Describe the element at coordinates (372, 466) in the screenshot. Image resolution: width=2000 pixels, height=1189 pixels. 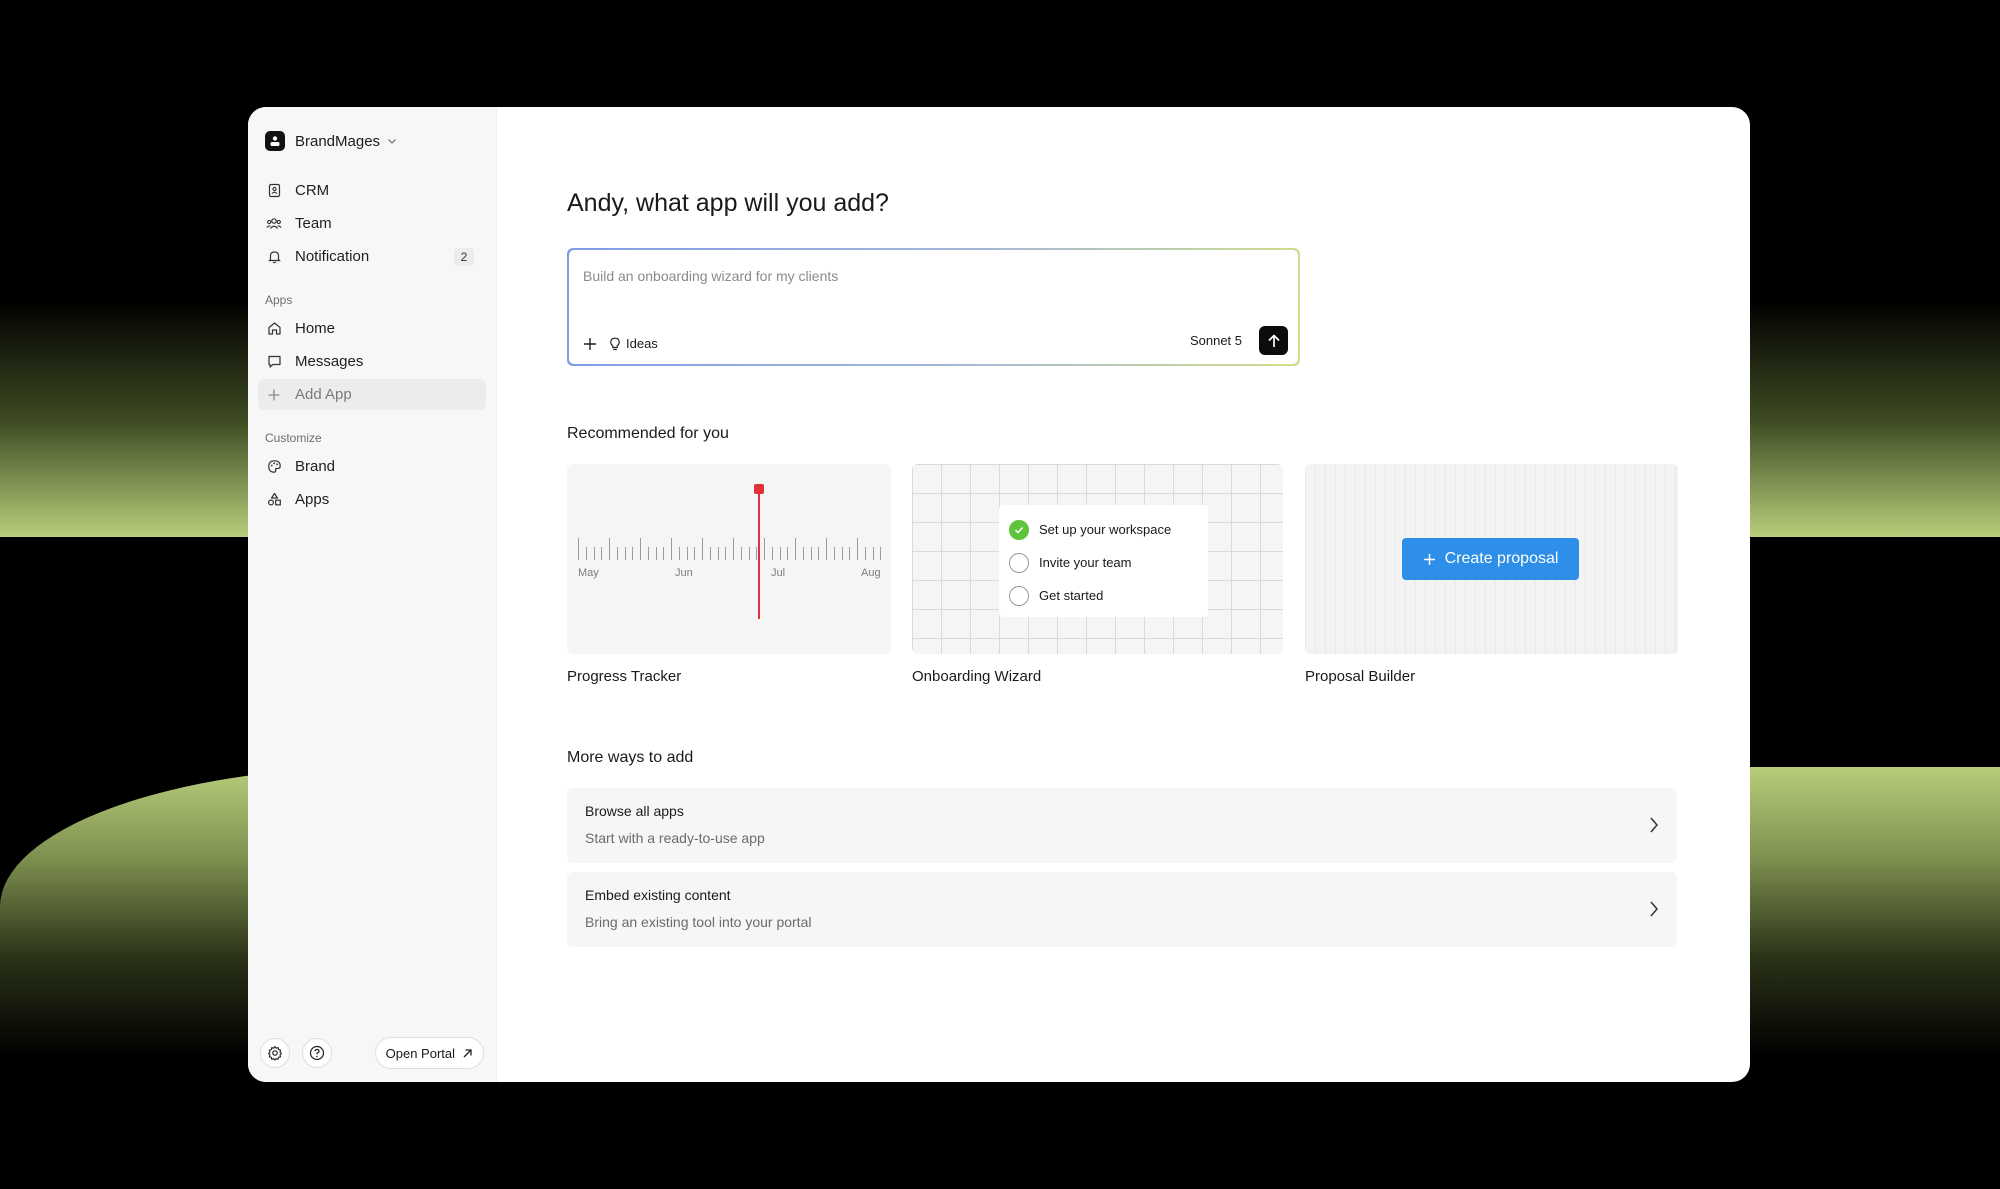
I see `sidebar-item-brand: Brand` at that location.